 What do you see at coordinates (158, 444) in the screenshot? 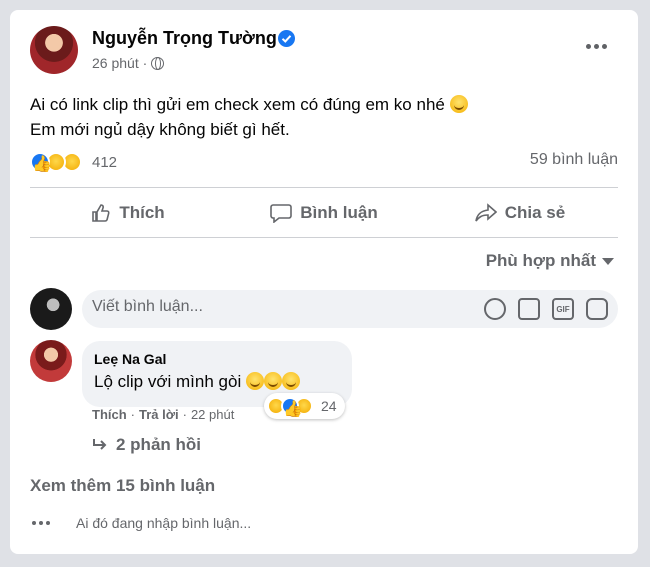
I see `replies-label: 2 phản hồi` at bounding box center [158, 444].